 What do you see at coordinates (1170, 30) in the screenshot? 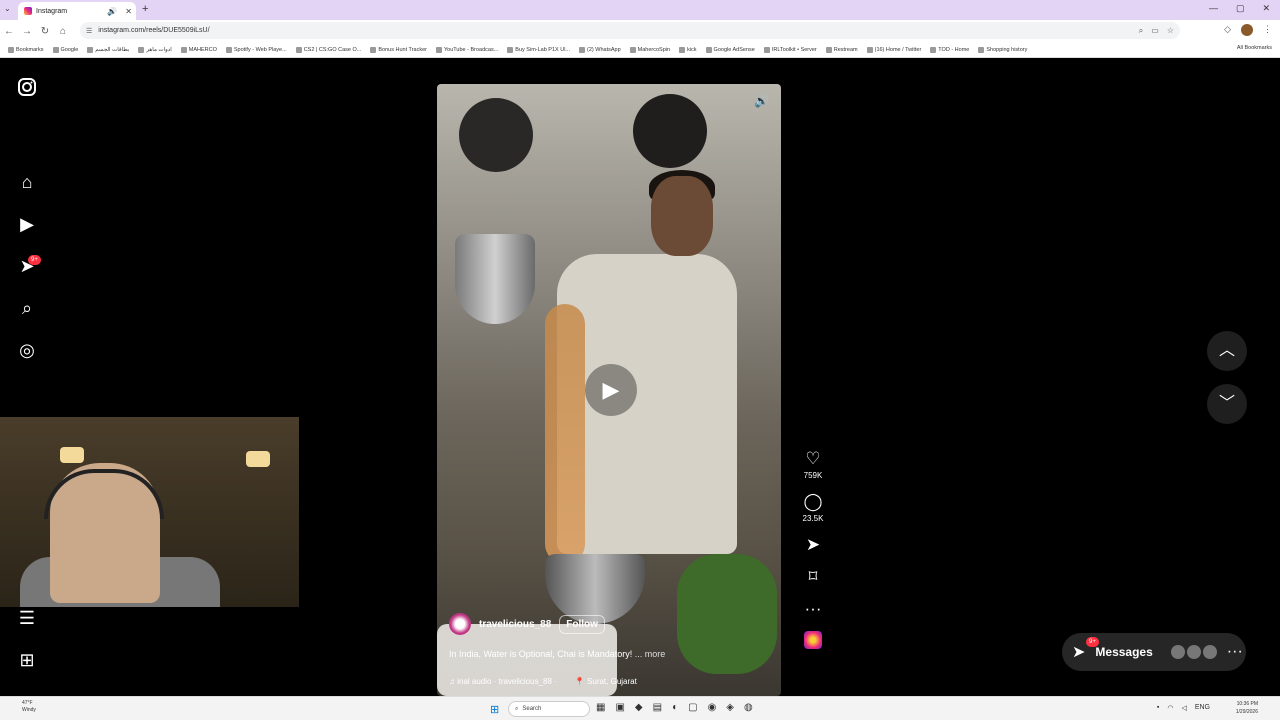
I see `bookmark-star-icon: ☆` at bounding box center [1170, 30].